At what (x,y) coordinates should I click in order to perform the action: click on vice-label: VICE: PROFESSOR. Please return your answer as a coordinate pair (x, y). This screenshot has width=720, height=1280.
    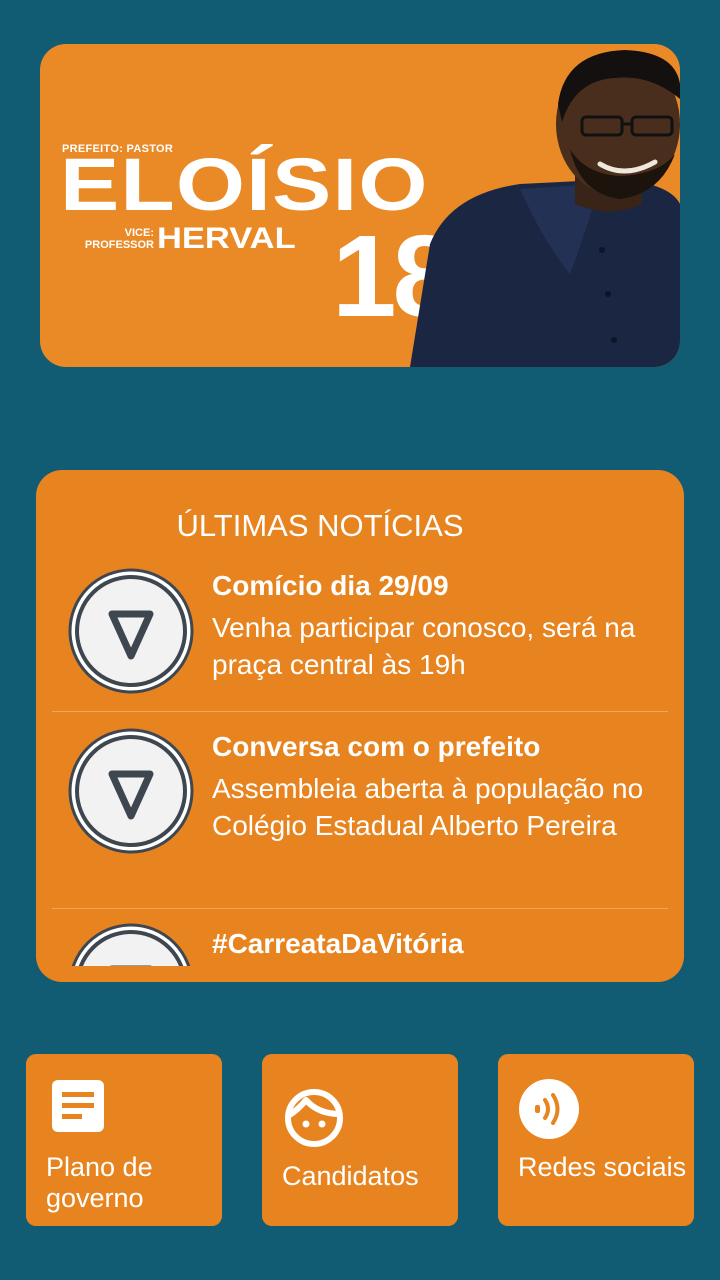
    Looking at the image, I should click on (108, 239).